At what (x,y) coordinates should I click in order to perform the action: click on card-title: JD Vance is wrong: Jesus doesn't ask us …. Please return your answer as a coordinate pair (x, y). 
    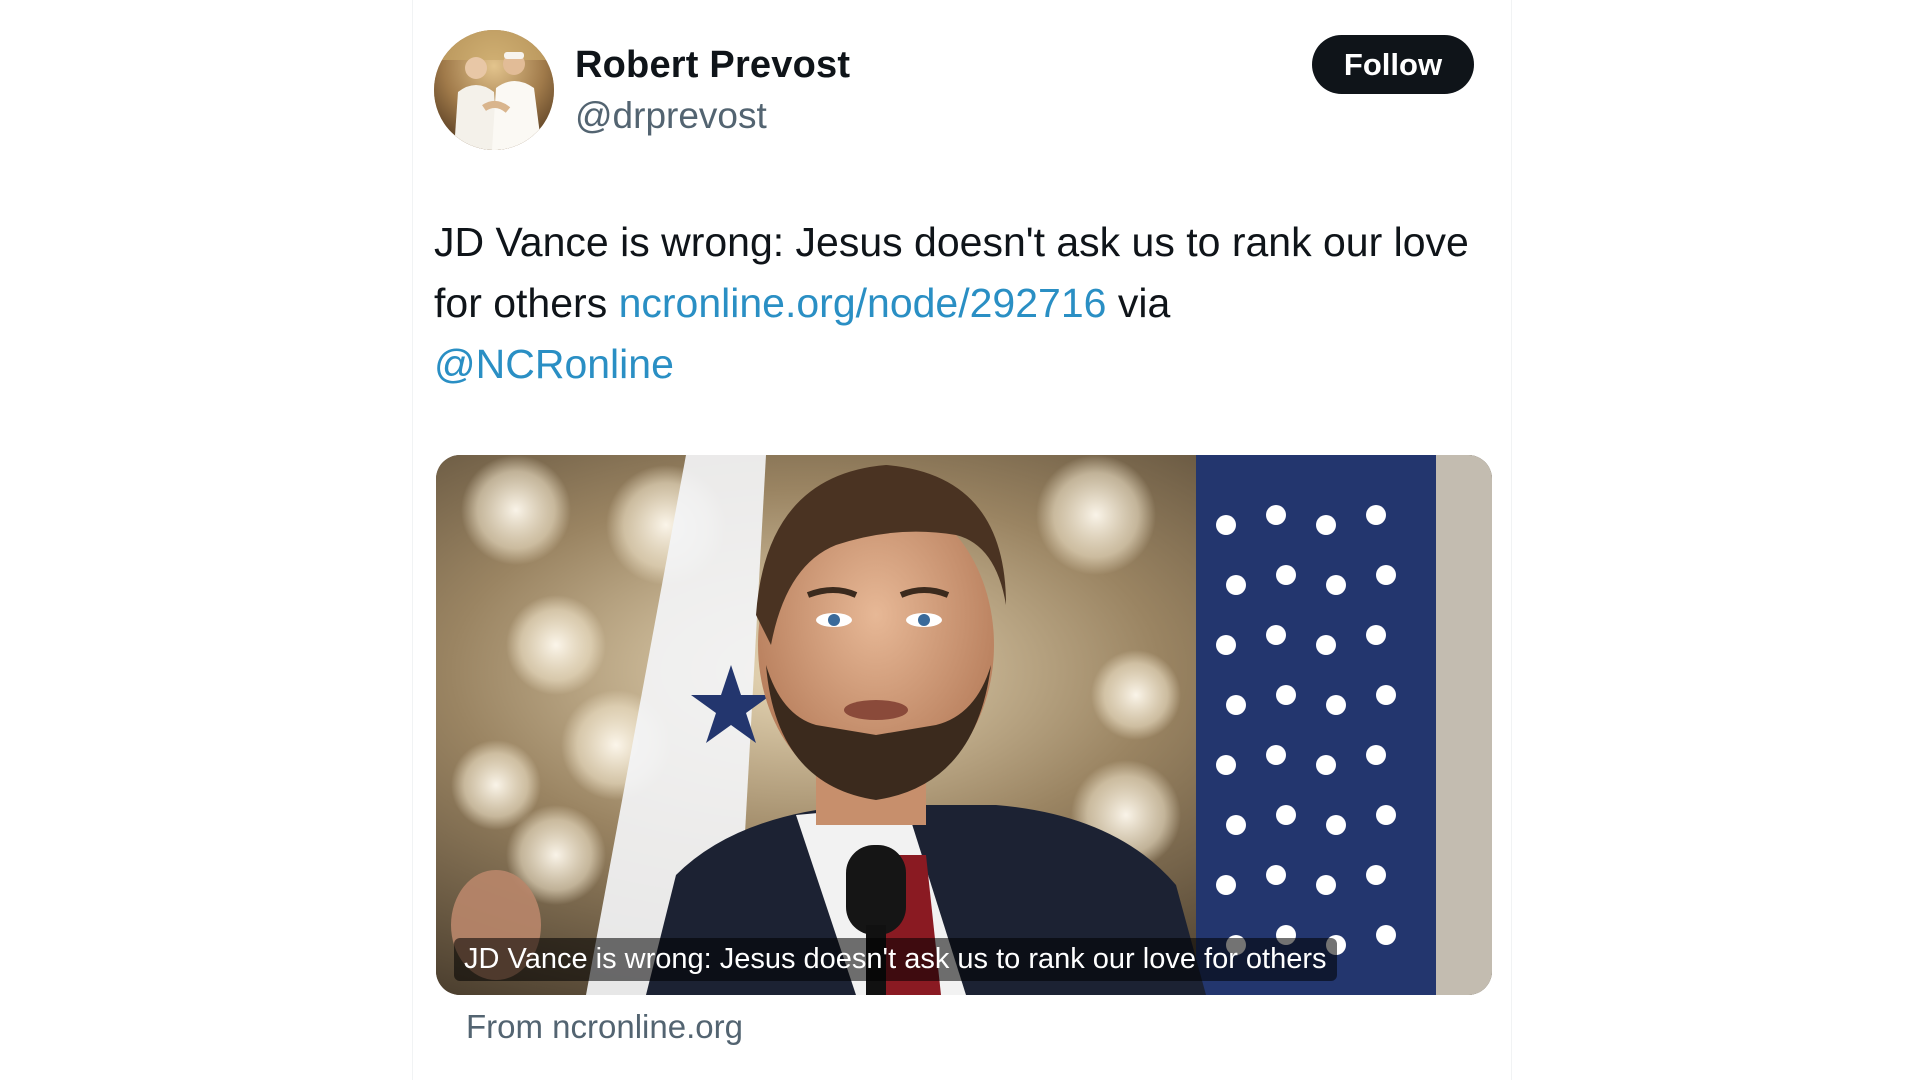
    Looking at the image, I should click on (895, 959).